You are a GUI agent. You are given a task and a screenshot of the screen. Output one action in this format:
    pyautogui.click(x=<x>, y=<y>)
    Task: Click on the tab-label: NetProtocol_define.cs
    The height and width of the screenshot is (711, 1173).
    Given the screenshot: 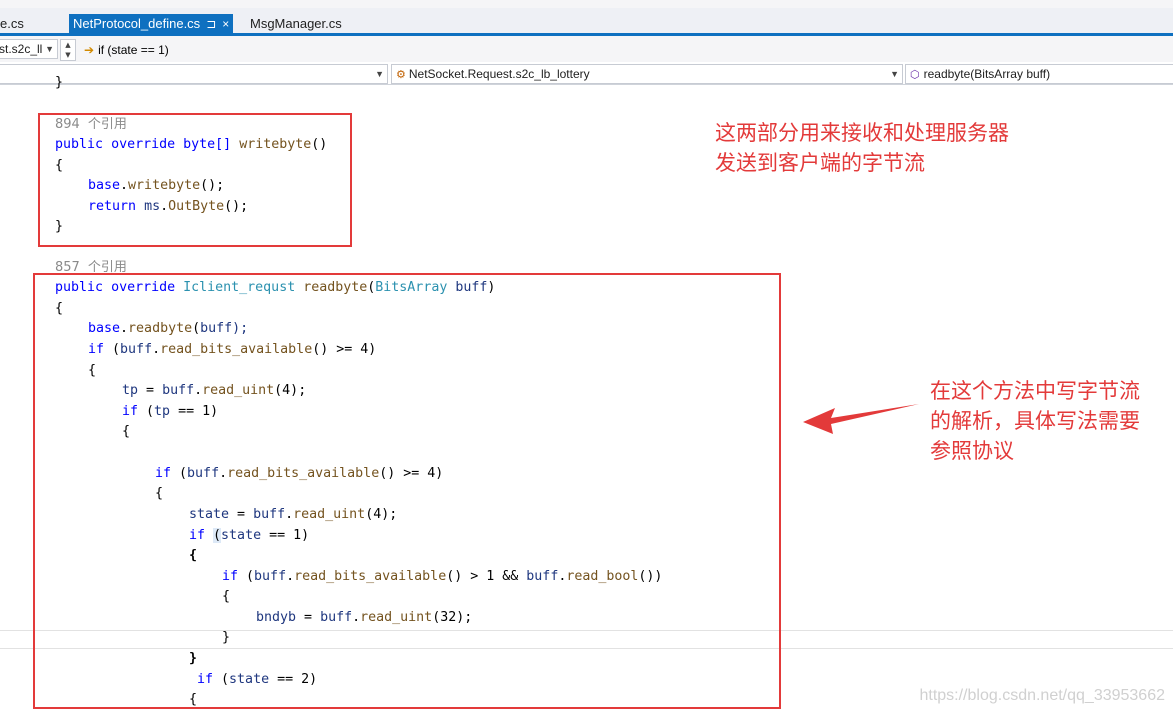 What is the action you would take?
    pyautogui.click(x=137, y=23)
    